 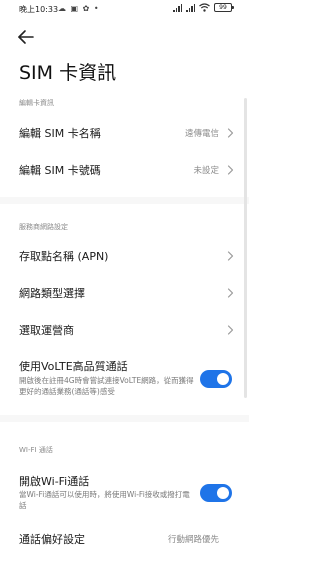 I want to click on network-type-label: 網路類型選擇, so click(x=52, y=293).